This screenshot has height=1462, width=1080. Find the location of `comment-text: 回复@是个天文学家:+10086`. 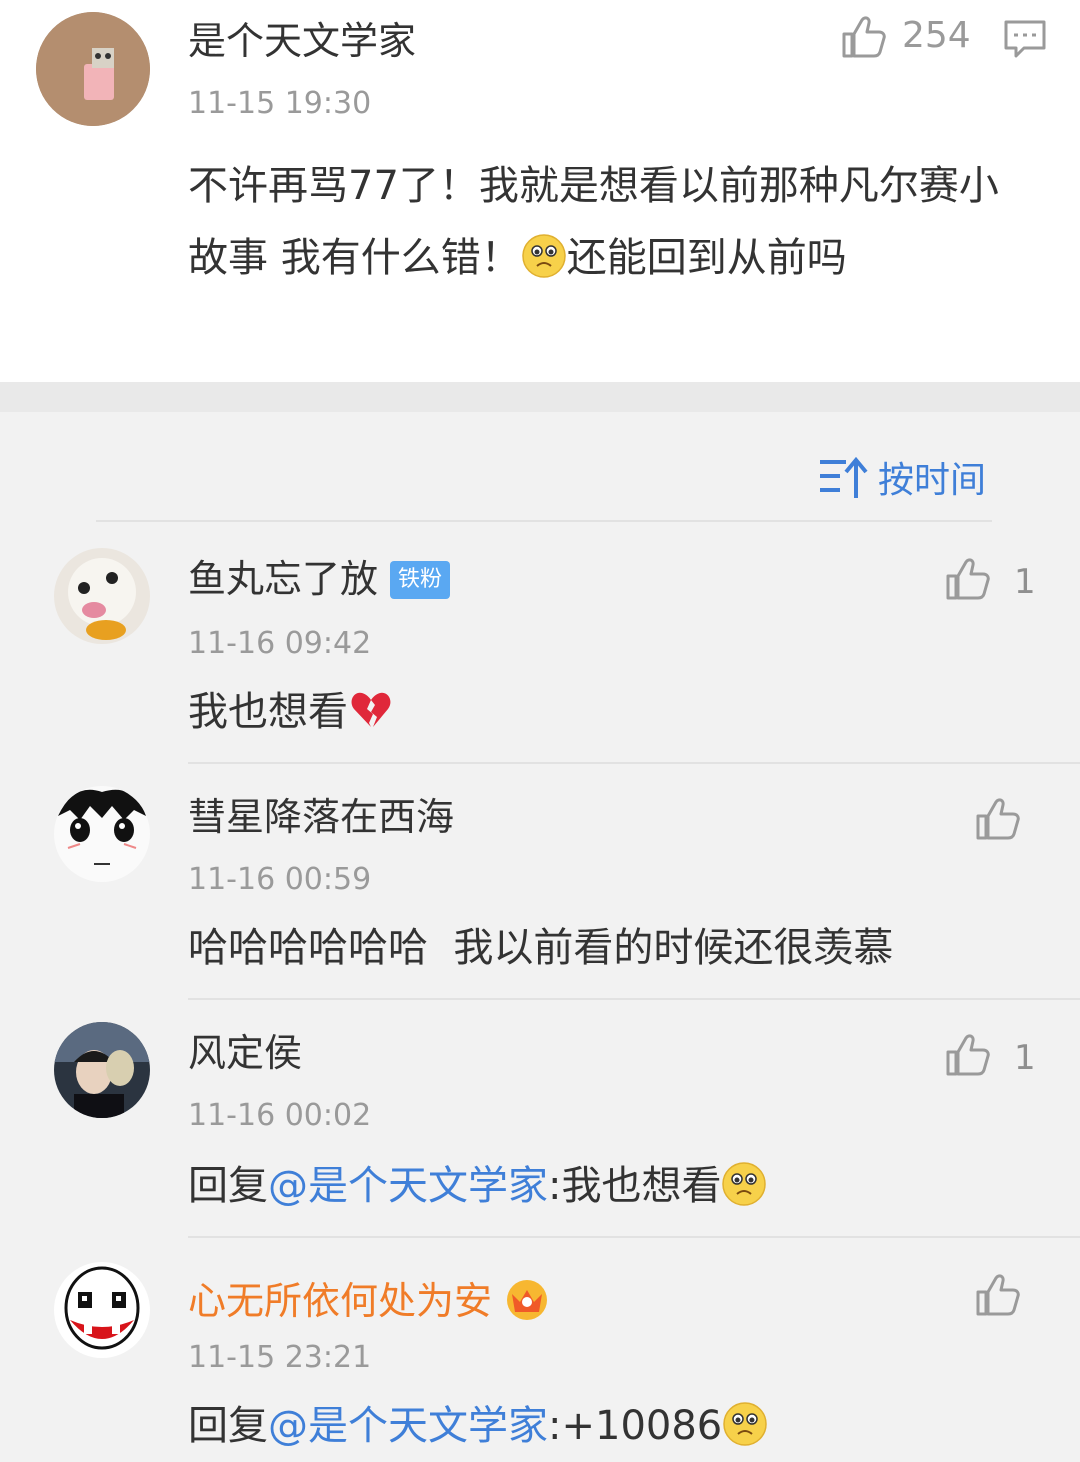

comment-text: 回复@是个天文学家:+10086 is located at coordinates (478, 1426).